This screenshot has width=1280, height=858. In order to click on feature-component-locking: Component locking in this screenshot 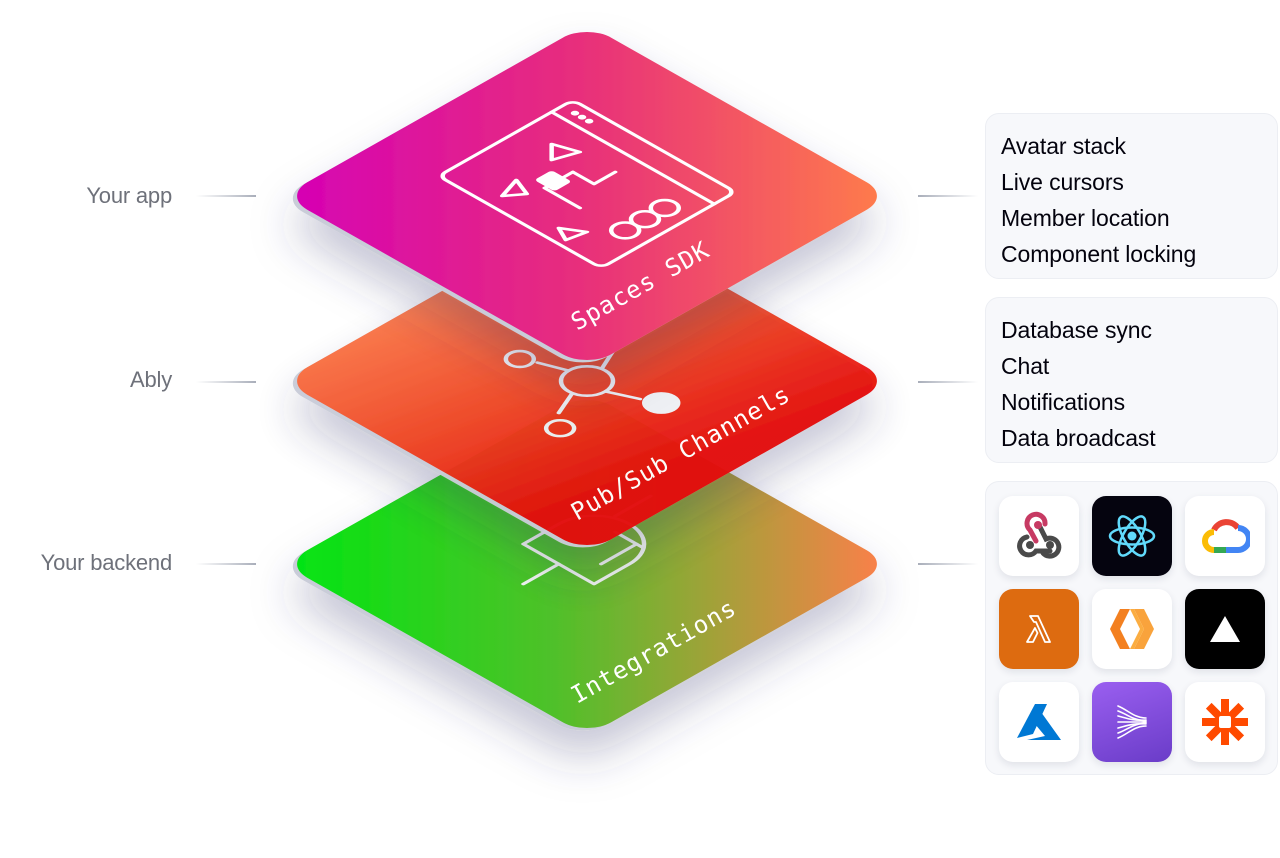, I will do `click(1099, 254)`.